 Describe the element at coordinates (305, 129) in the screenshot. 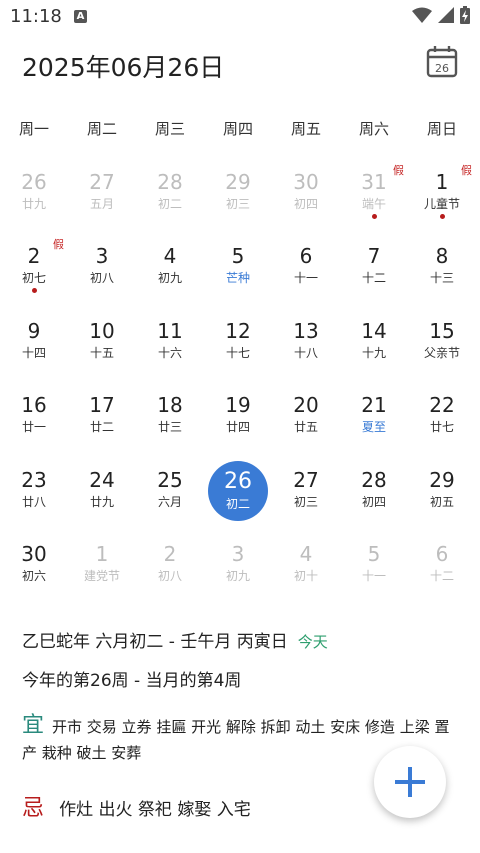

I see `weekday-label: 周五` at that location.